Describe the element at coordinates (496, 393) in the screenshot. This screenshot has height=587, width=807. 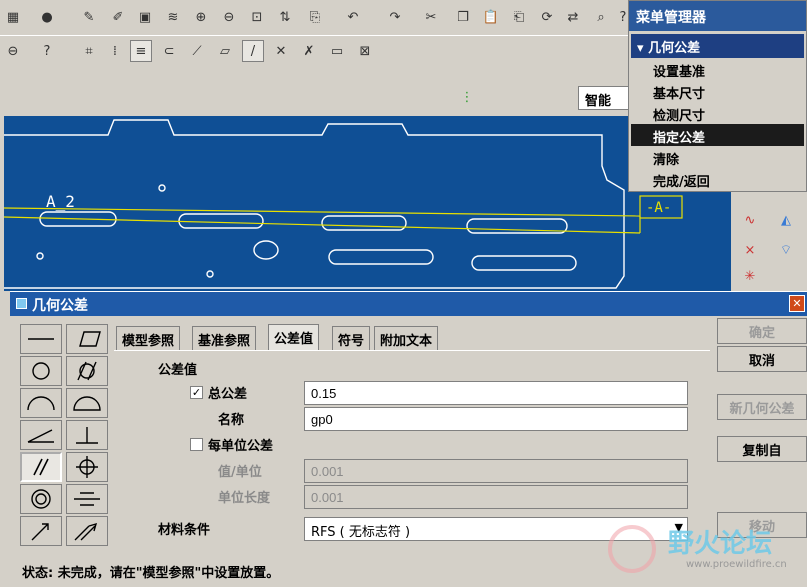
I see `total-tolerance-input` at that location.